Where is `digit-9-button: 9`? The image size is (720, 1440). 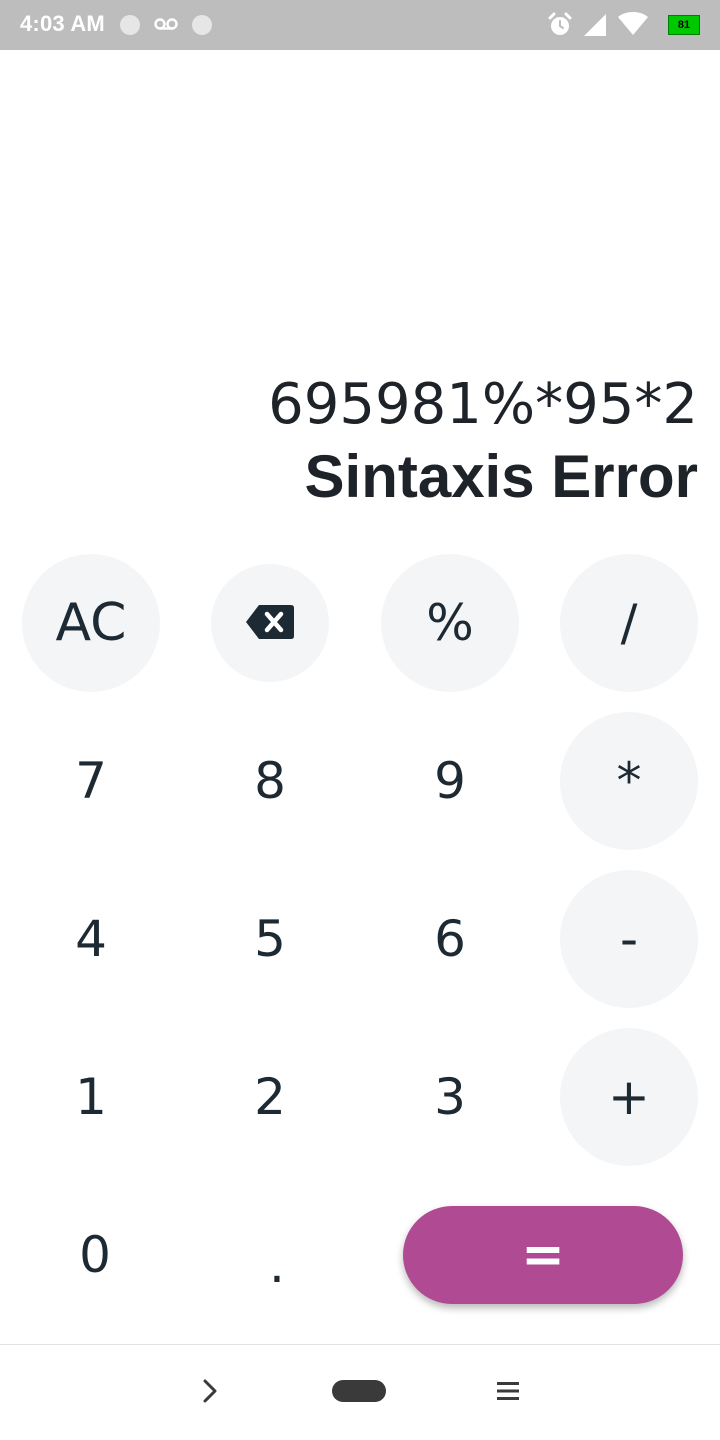
digit-9-button: 9 is located at coordinates (450, 781).